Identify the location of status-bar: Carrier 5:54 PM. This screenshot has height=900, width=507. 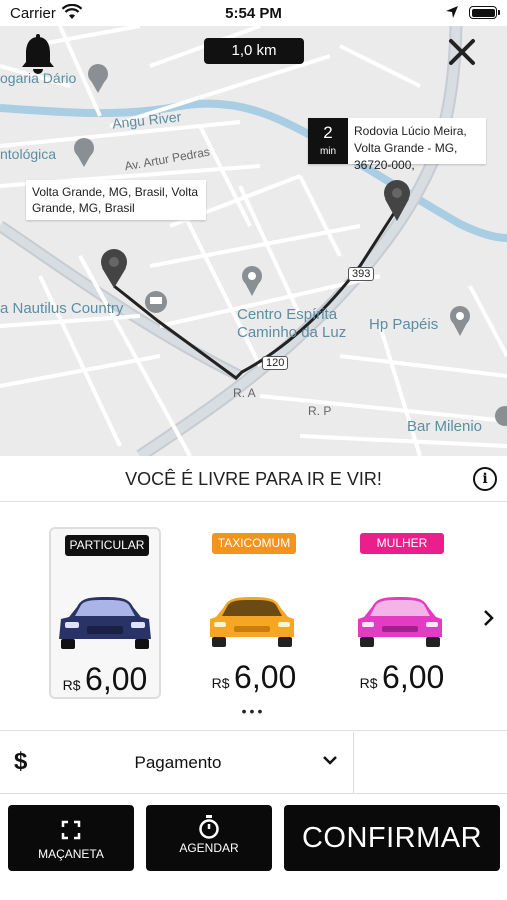
(253, 13).